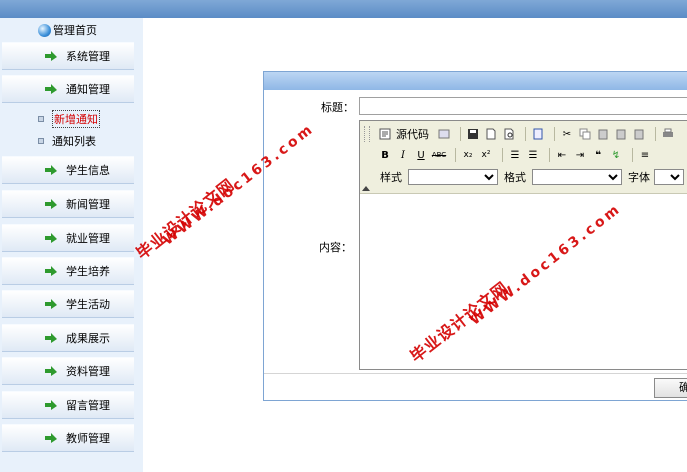 This screenshot has height=472, width=687. I want to click on numbered-list-icon: ☰, so click(515, 155).